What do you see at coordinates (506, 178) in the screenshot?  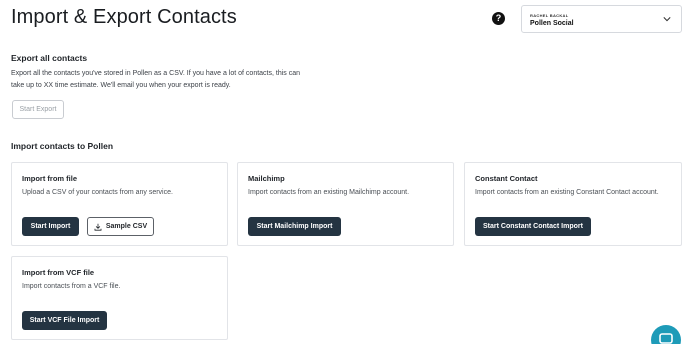 I see `card-title: Constant Contact` at bounding box center [506, 178].